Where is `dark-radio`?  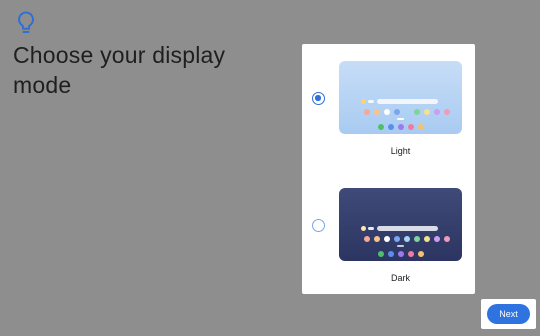
dark-radio is located at coordinates (318, 225).